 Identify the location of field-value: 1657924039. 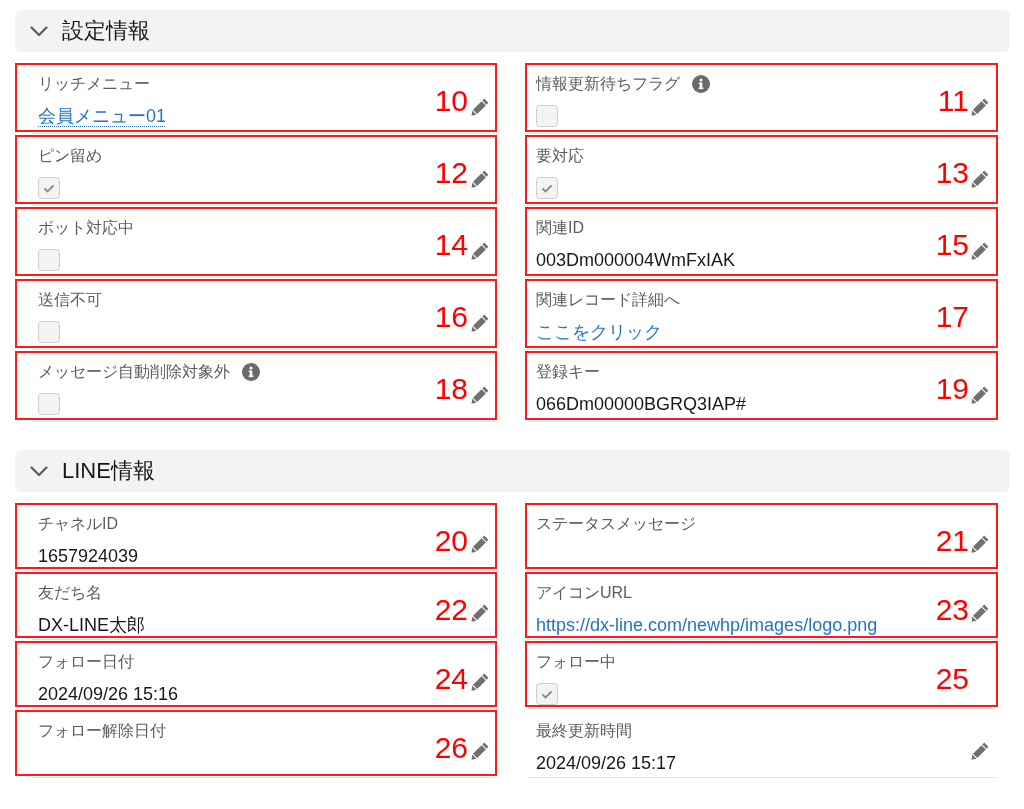
(88, 556).